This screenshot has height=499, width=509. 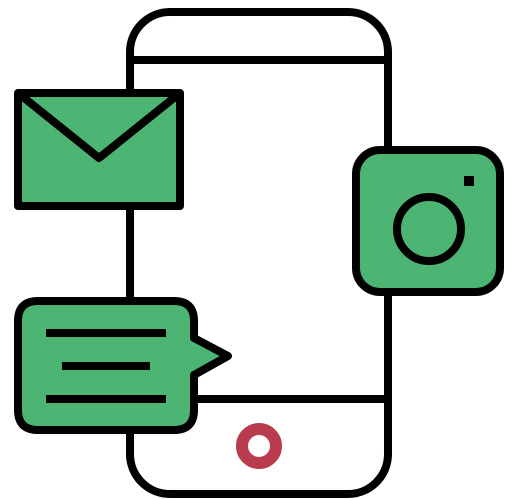 What do you see at coordinates (99, 149) in the screenshot?
I see `envelope-icon` at bounding box center [99, 149].